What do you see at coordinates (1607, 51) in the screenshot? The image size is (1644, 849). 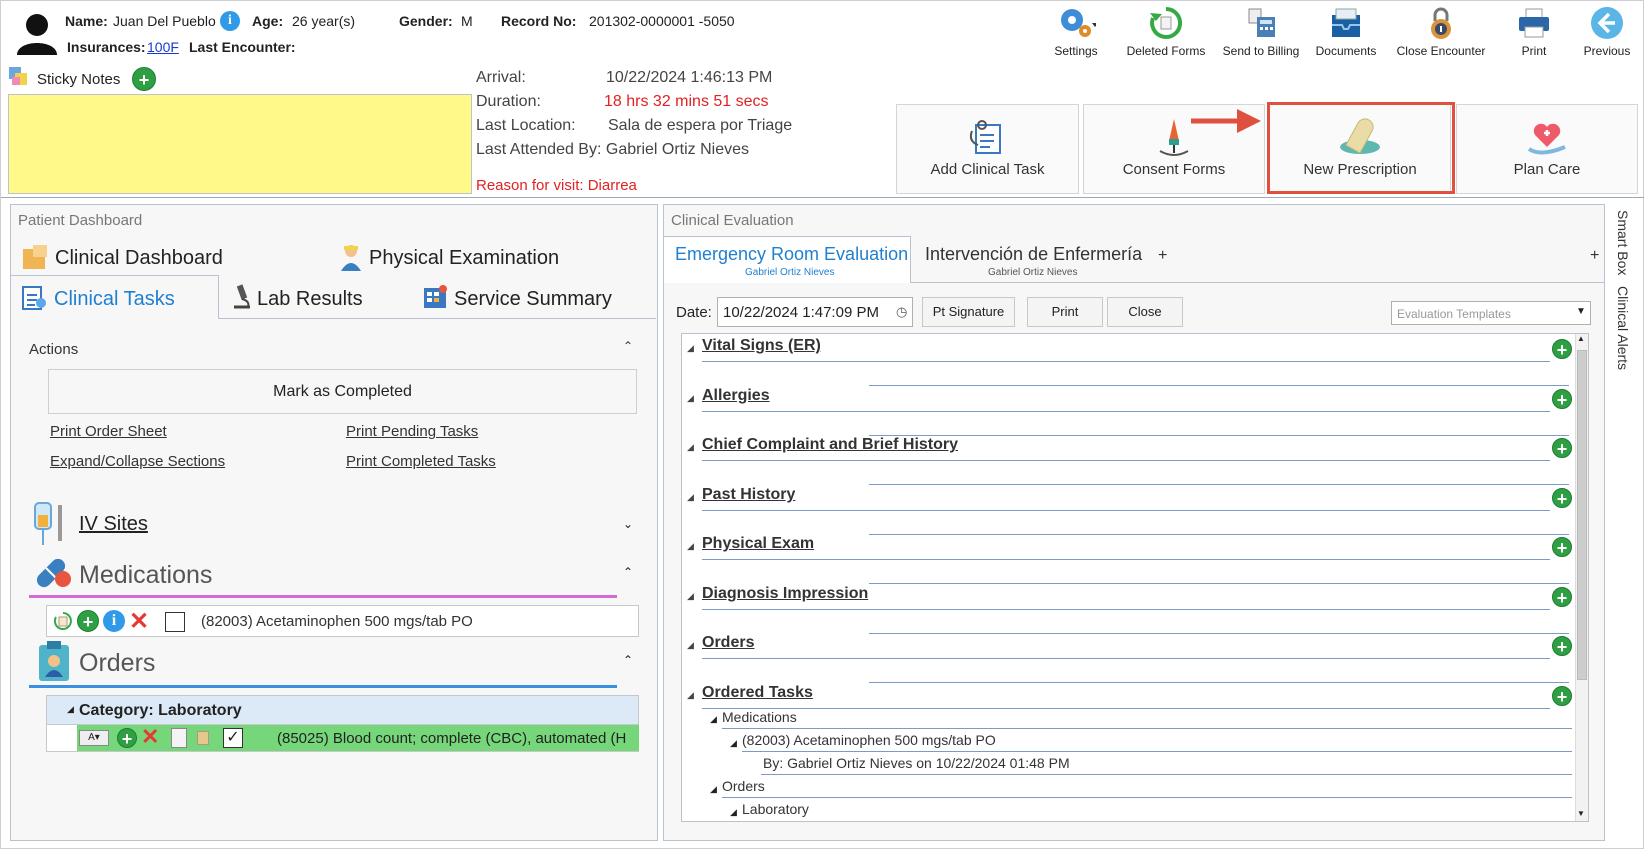 I see `previous-label: Previous` at bounding box center [1607, 51].